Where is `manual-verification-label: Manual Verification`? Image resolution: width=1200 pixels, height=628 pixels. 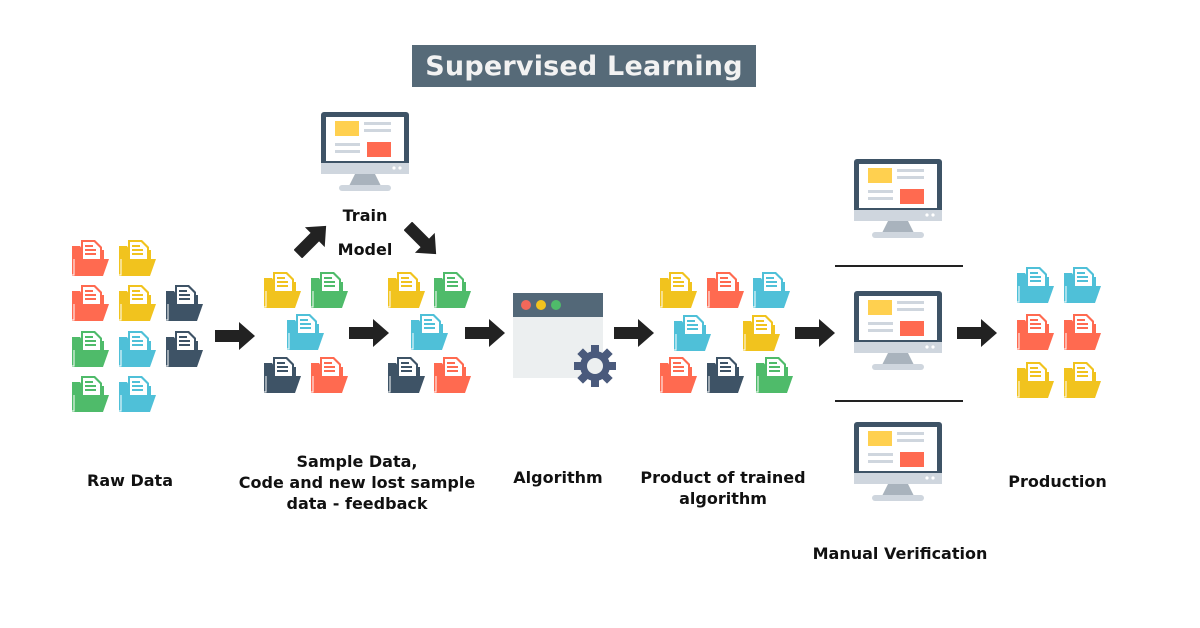
manual-verification-label: Manual Verification is located at coordinates (900, 553).